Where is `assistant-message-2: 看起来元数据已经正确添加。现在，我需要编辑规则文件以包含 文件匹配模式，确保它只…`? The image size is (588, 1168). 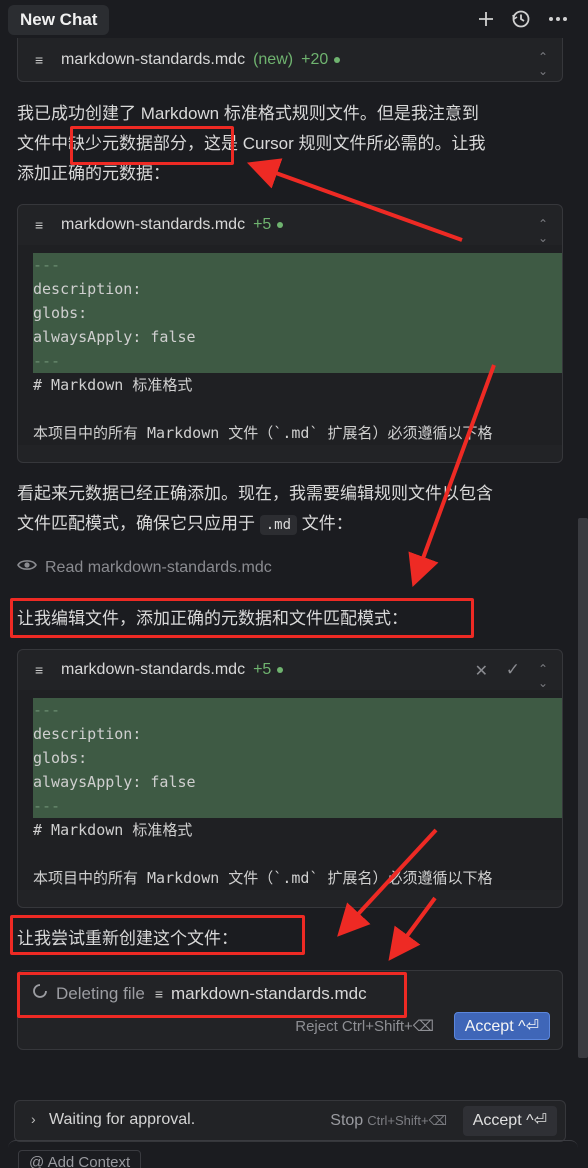 assistant-message-2: 看起来元数据已经正确添加。现在，我需要编辑规则文件以包含 文件匹配模式，确保它只… is located at coordinates (297, 509).